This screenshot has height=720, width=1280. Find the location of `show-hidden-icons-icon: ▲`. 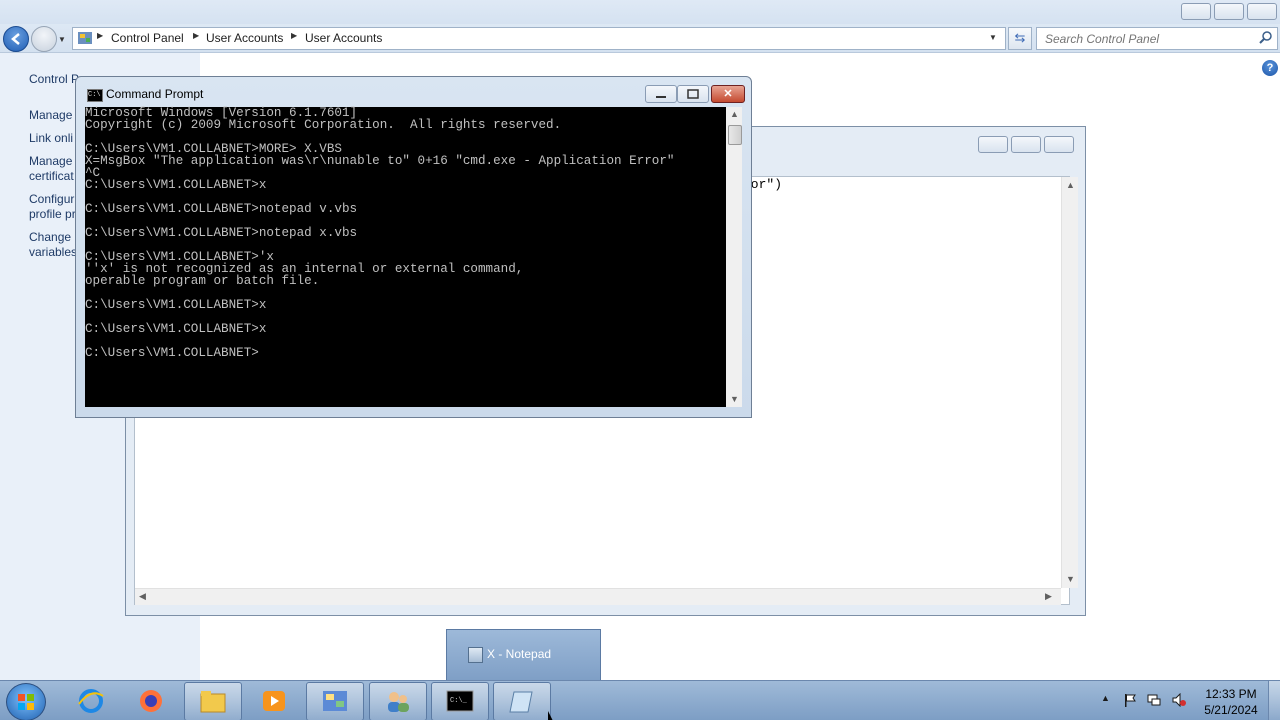

show-hidden-icons-icon: ▲ is located at coordinates (1108, 700).